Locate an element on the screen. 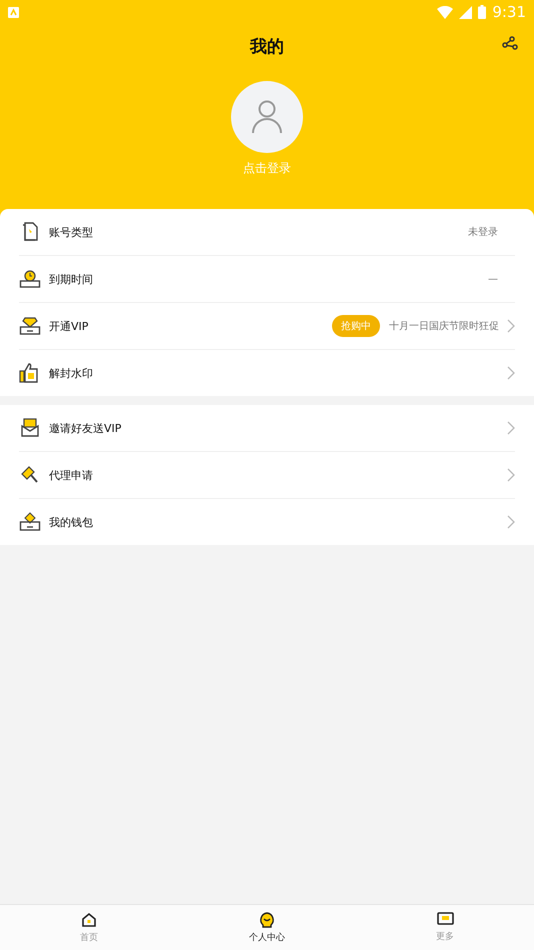 The image size is (534, 950). nav-tab: 个人中心 is located at coordinates (267, 927).